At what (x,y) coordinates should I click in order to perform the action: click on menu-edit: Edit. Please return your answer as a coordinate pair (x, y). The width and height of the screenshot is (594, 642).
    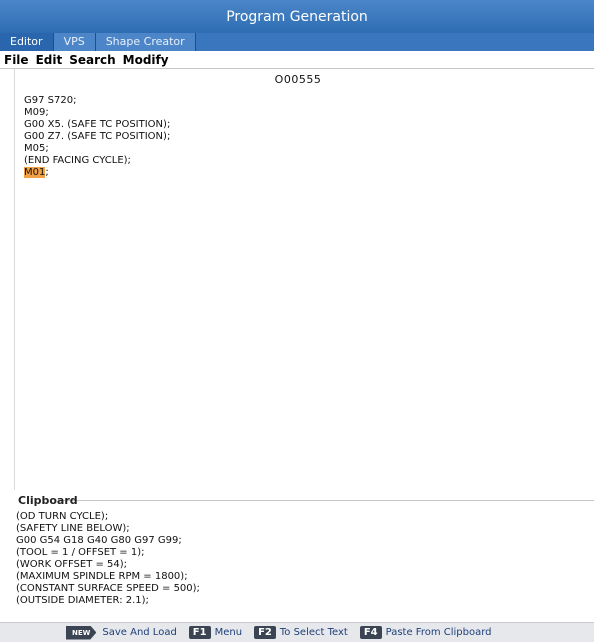
    Looking at the image, I should click on (49, 60).